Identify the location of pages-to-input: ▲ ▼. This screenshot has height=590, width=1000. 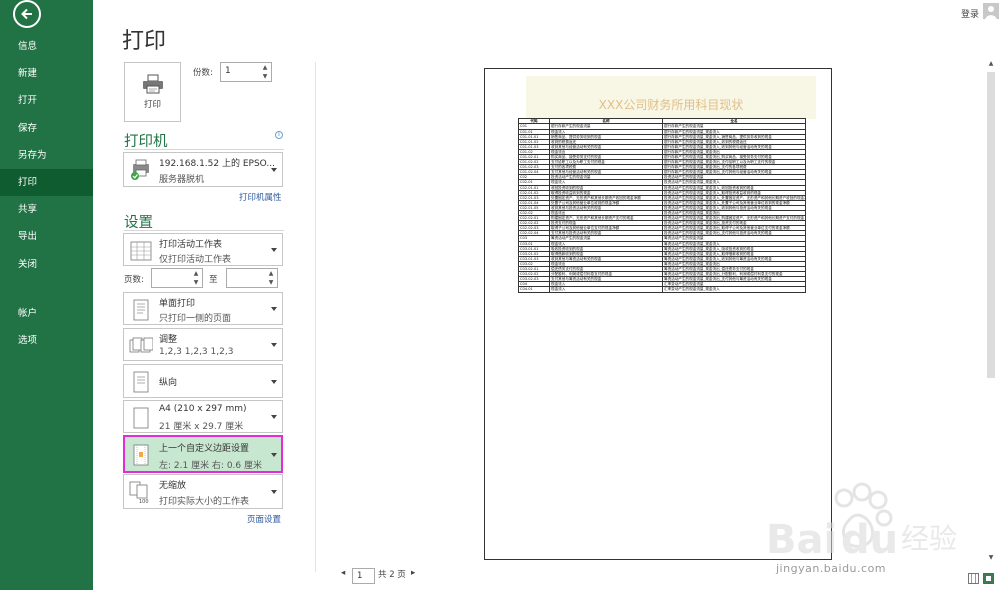
(252, 278).